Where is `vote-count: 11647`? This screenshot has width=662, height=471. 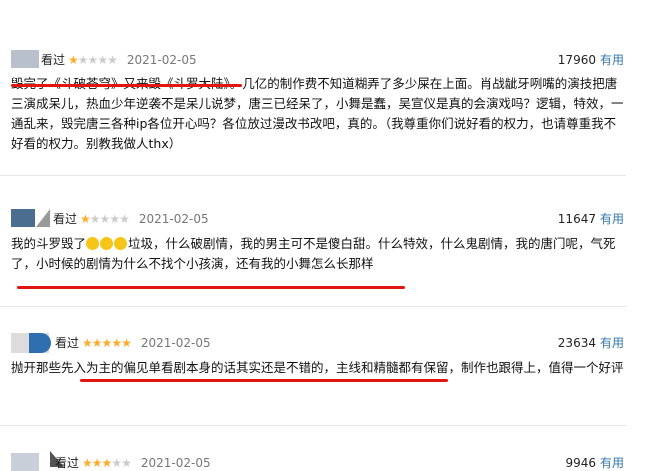
vote-count: 11647 is located at coordinates (576, 219).